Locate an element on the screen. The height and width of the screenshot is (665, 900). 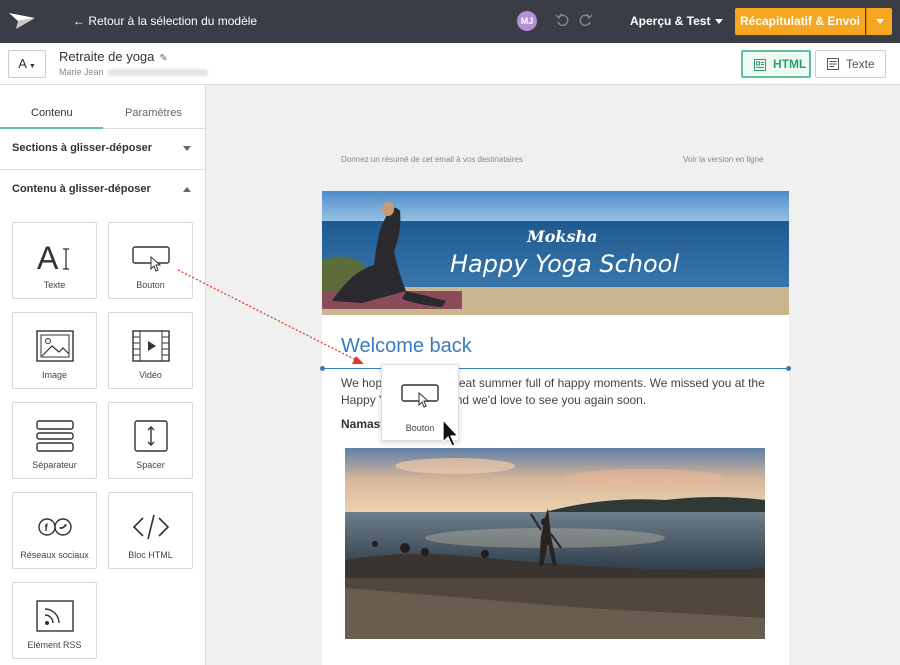
html-mode-label: HTML is located at coordinates (790, 64).